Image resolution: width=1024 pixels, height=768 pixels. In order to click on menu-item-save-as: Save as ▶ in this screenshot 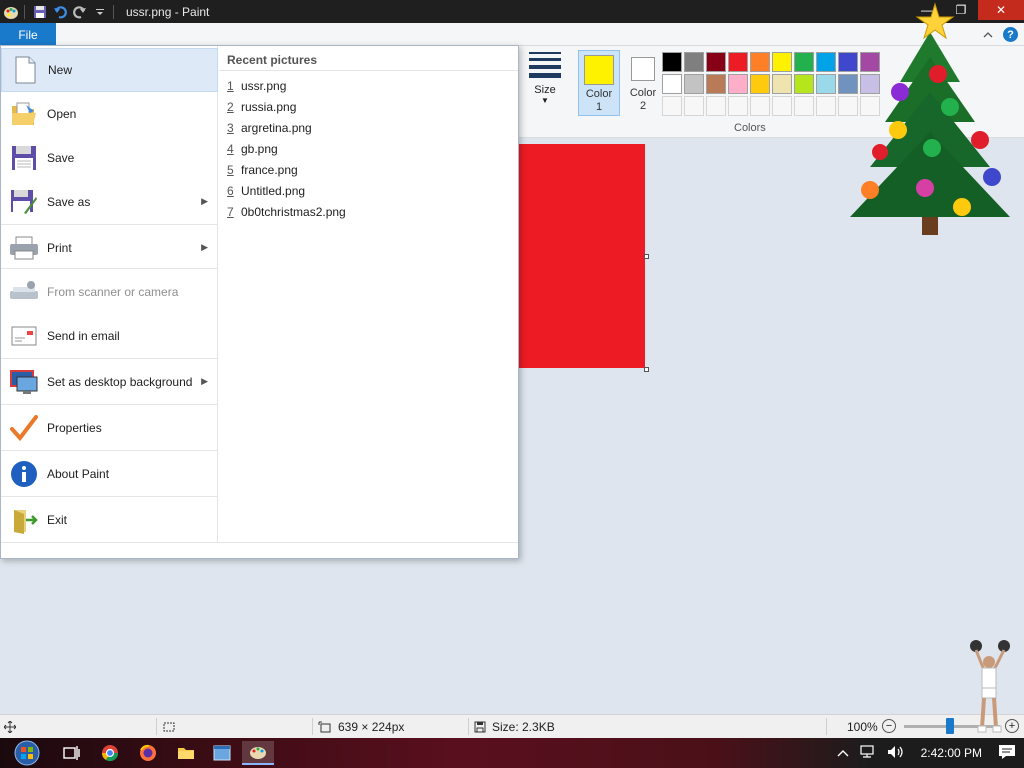, I will do `click(109, 202)`.